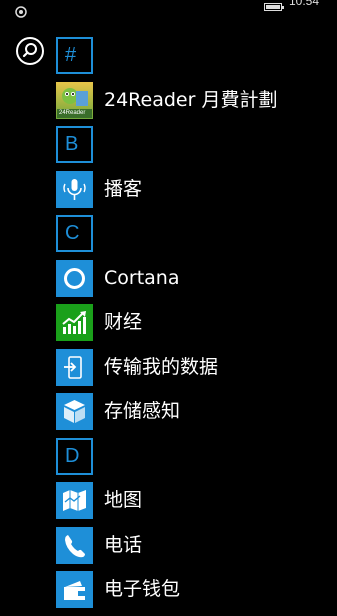 Image resolution: width=337 pixels, height=616 pixels. Describe the element at coordinates (74, 233) in the screenshot. I see `letter-tile: C` at that location.